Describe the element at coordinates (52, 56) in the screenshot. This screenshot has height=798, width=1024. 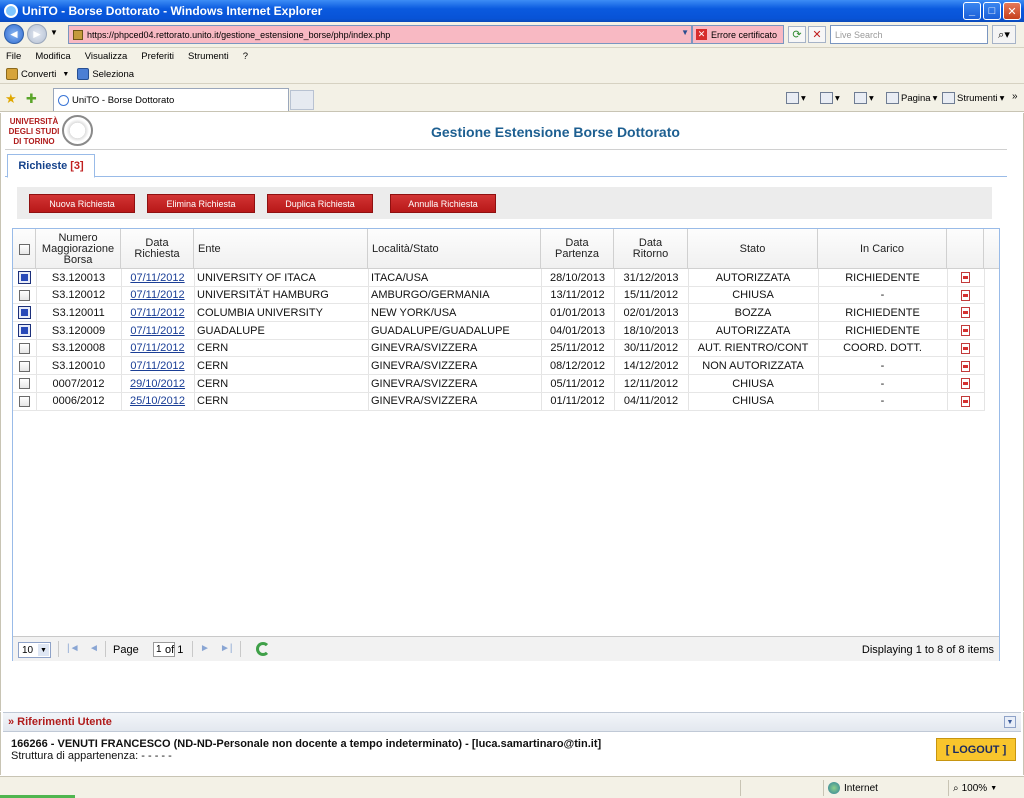
I see `menu-modifica: Modifica` at that location.